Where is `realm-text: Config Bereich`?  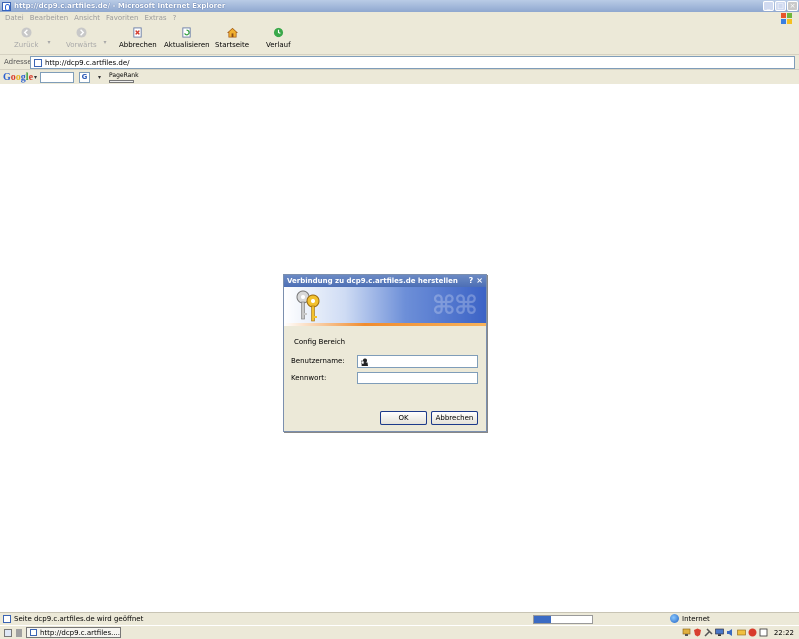 realm-text: Config Bereich is located at coordinates (320, 342).